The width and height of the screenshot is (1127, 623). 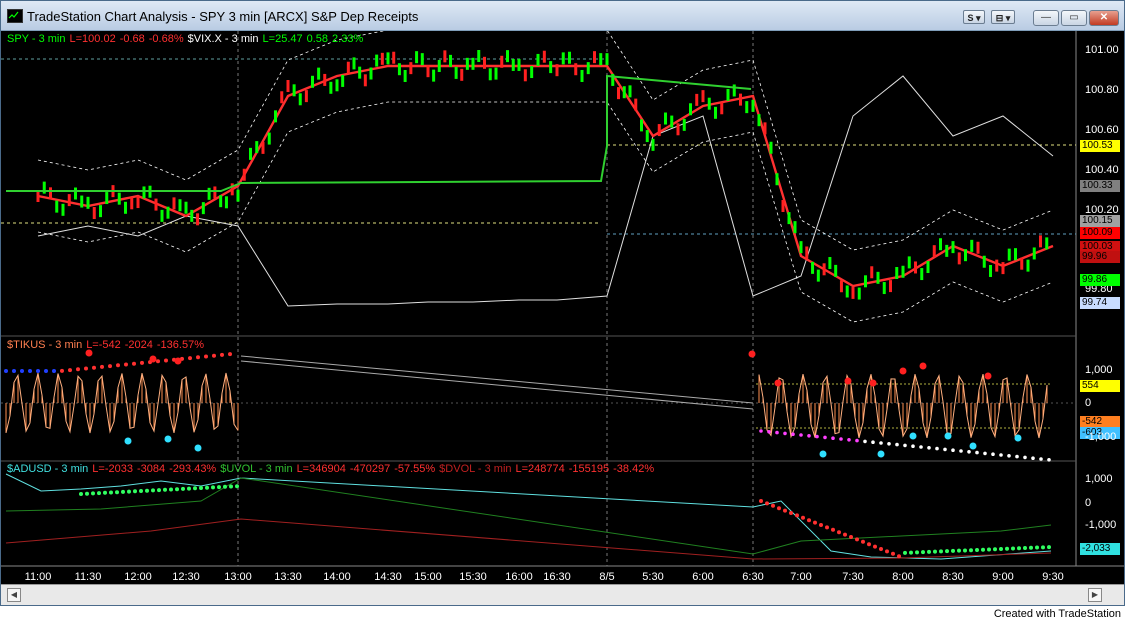 What do you see at coordinates (1104, 18) in the screenshot?
I see `close-button: ✕` at bounding box center [1104, 18].